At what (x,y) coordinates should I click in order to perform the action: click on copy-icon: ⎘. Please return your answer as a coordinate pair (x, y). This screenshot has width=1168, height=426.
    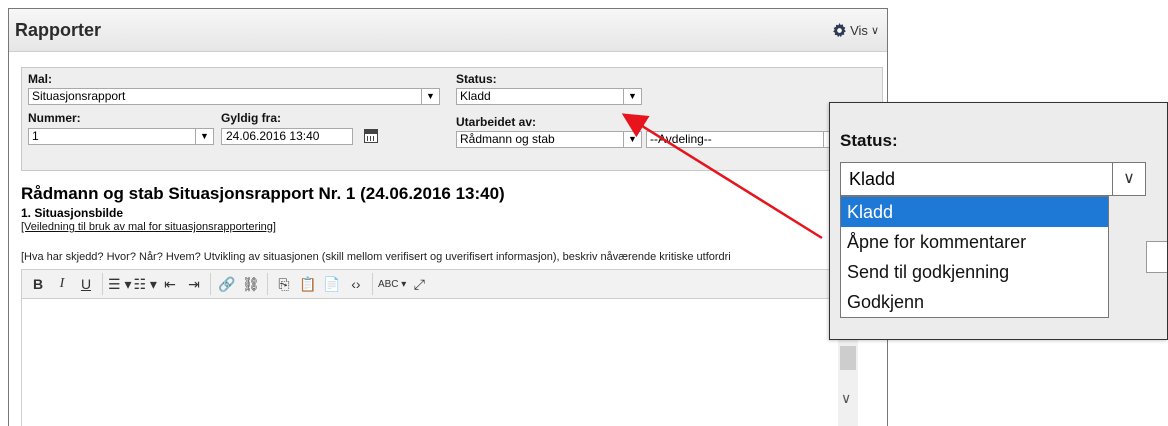
    Looking at the image, I should click on (284, 284).